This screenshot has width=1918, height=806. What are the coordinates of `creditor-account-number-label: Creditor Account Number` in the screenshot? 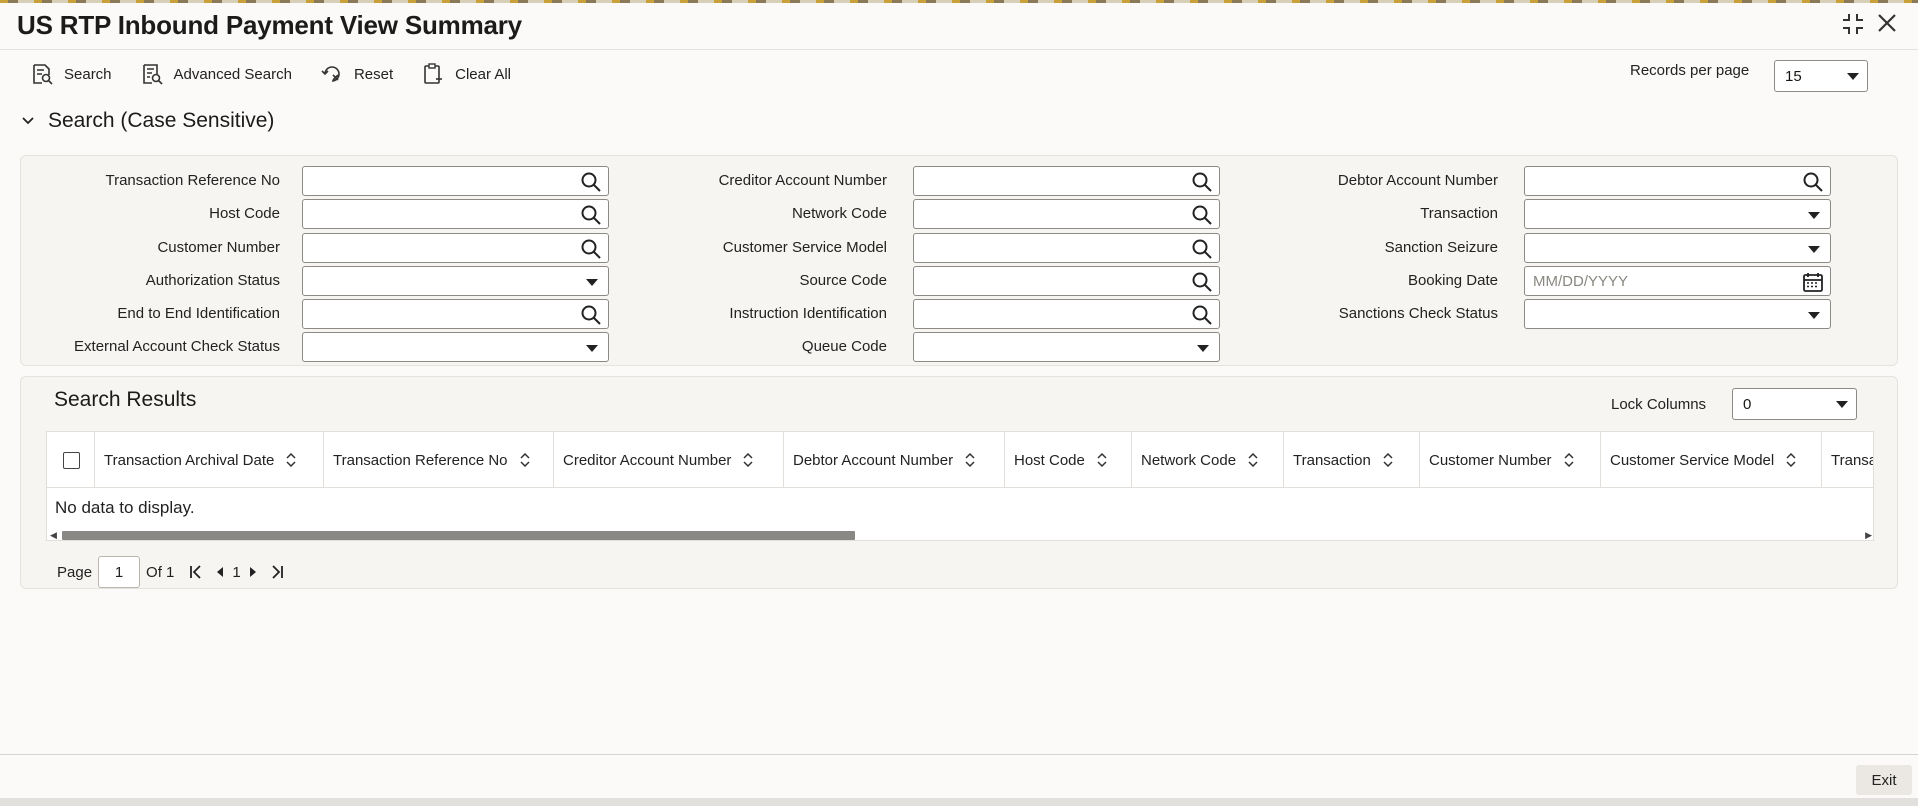 It's located at (802, 180).